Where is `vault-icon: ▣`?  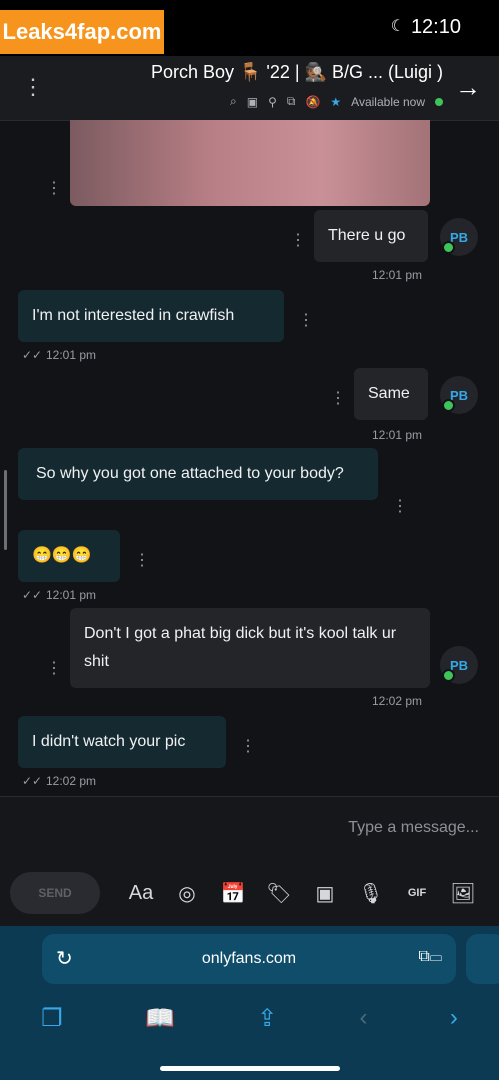
vault-icon: ▣ is located at coordinates (325, 893).